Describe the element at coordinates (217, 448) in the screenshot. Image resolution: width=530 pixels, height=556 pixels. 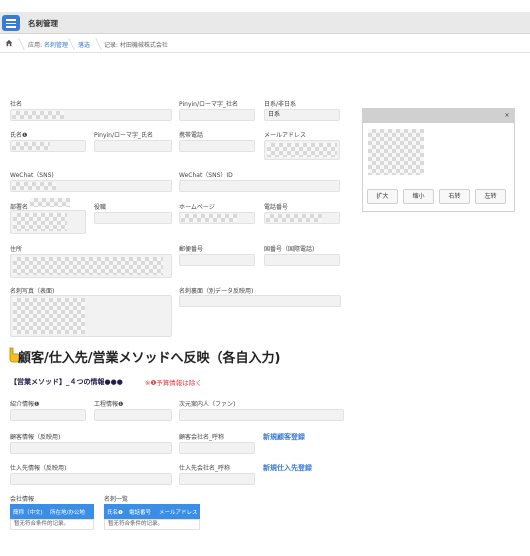
I see `customer-call-field` at that location.